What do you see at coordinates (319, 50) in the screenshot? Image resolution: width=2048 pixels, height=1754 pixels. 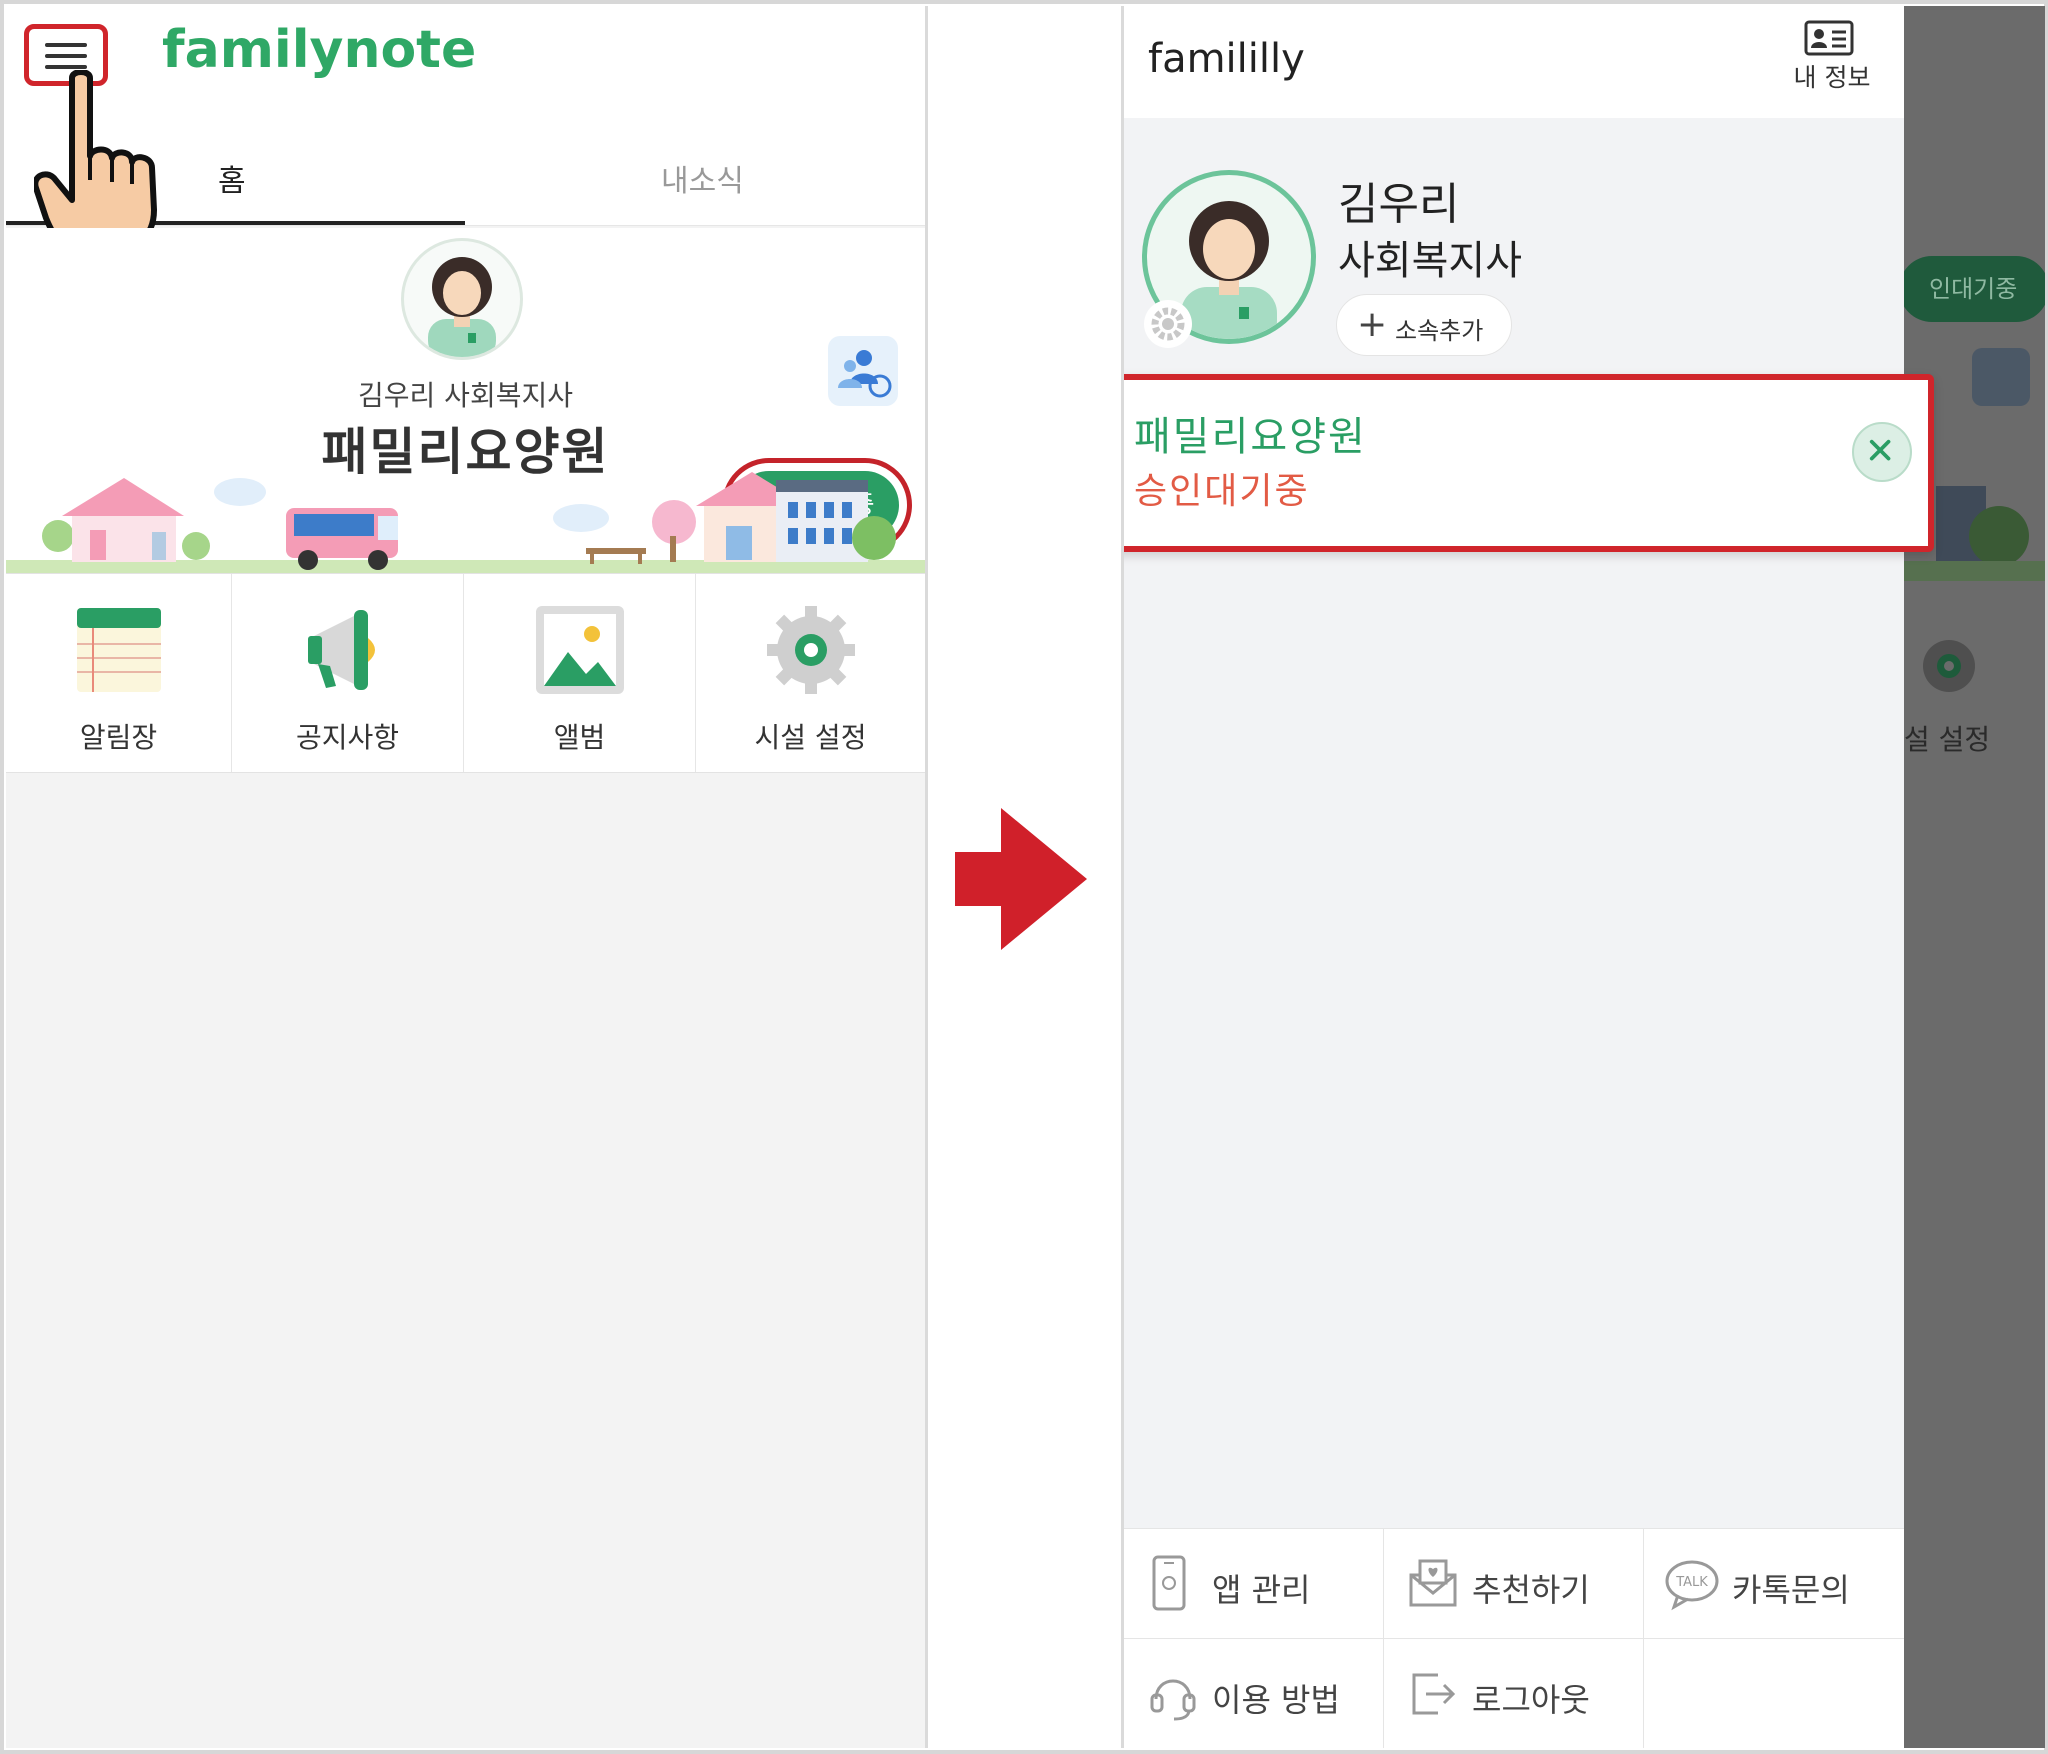 I see `app-logo: familynote` at bounding box center [319, 50].